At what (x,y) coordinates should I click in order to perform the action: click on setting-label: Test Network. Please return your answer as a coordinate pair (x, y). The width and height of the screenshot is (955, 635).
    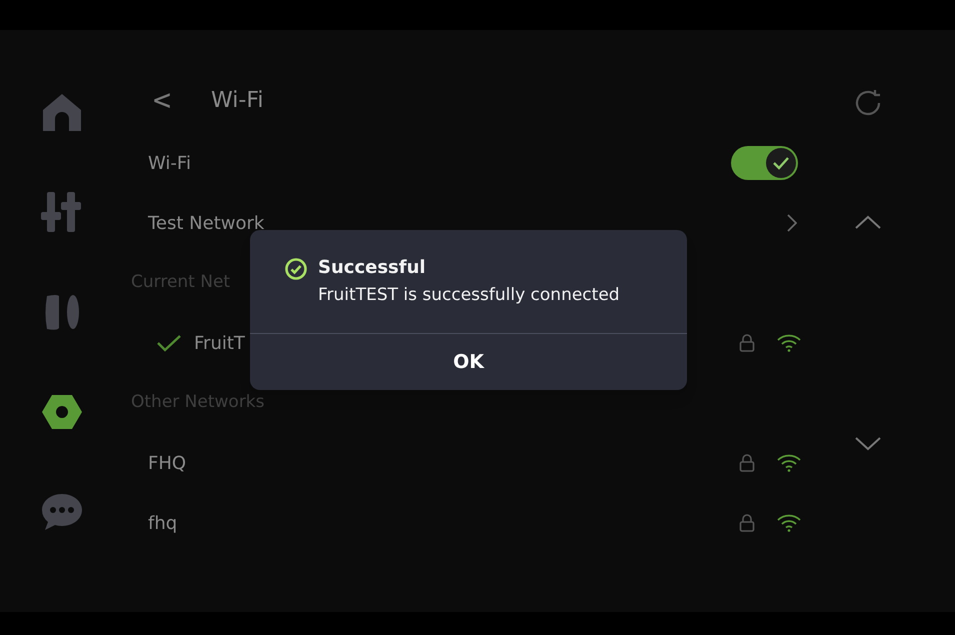
    Looking at the image, I should click on (207, 224).